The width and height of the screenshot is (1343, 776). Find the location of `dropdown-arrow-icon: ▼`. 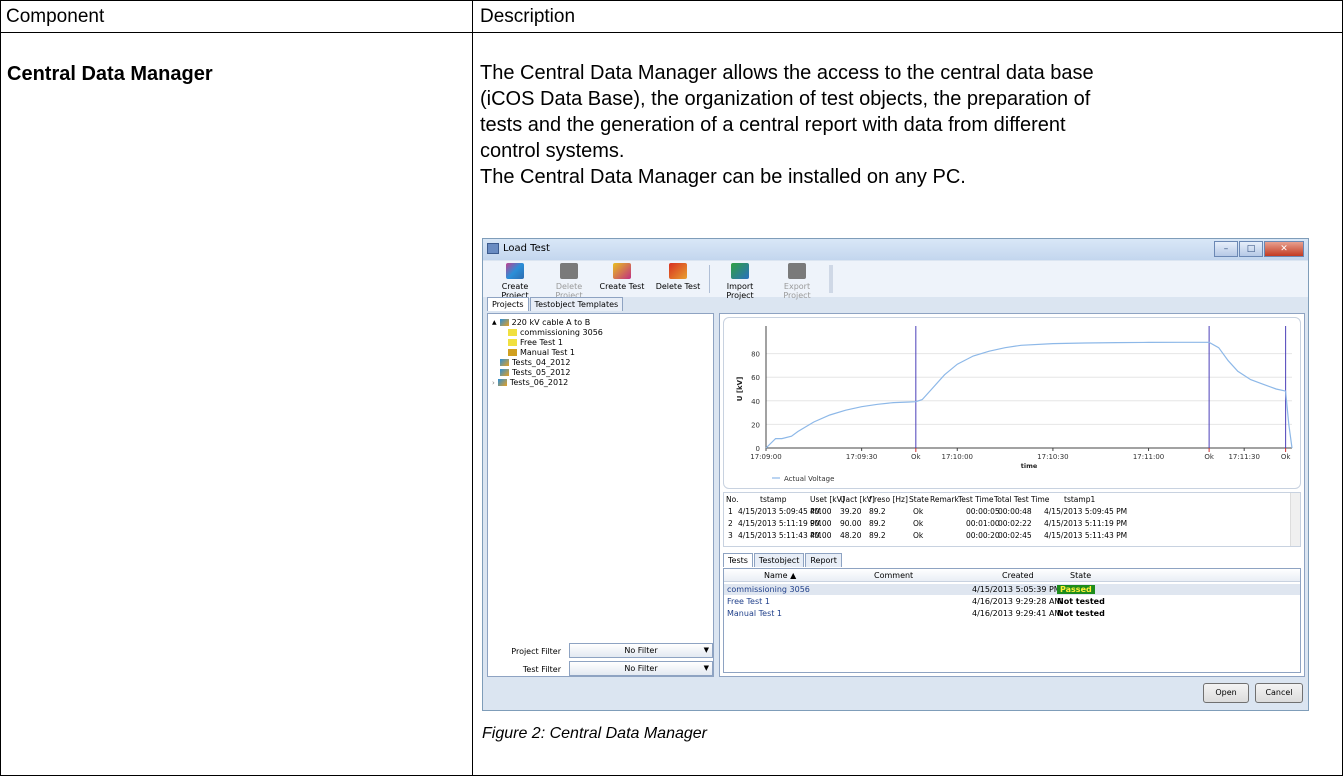

dropdown-arrow-icon: ▼ is located at coordinates (706, 668).